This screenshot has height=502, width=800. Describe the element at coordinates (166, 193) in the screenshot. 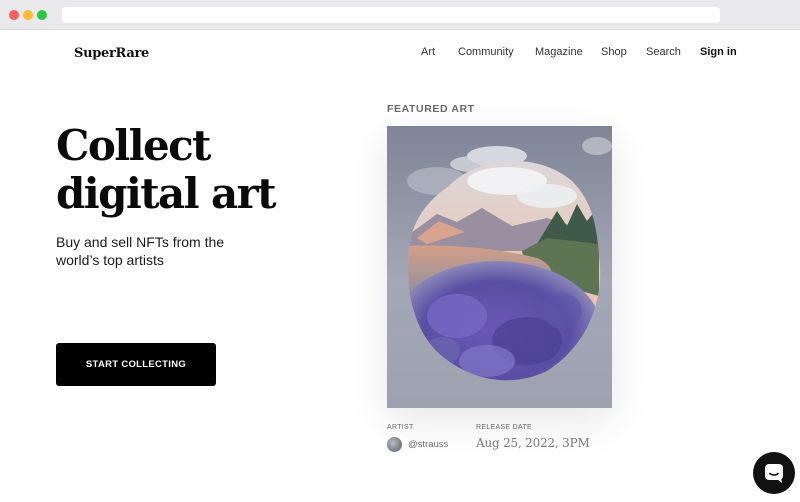

I see `hero-title-line-2: digital art` at that location.